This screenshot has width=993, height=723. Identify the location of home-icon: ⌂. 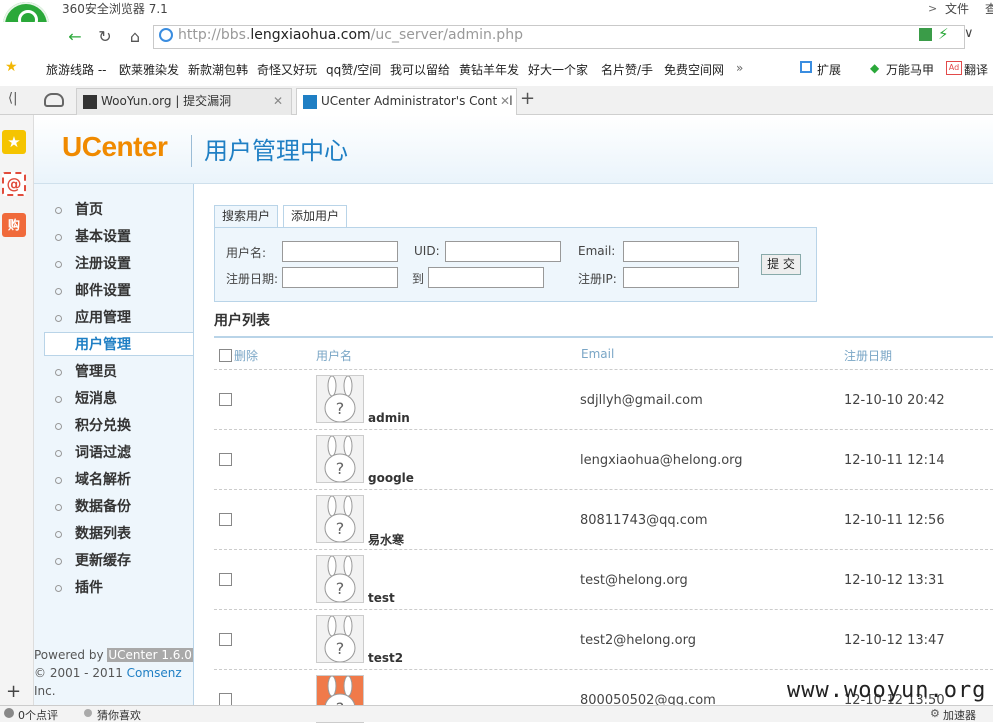
(135, 37).